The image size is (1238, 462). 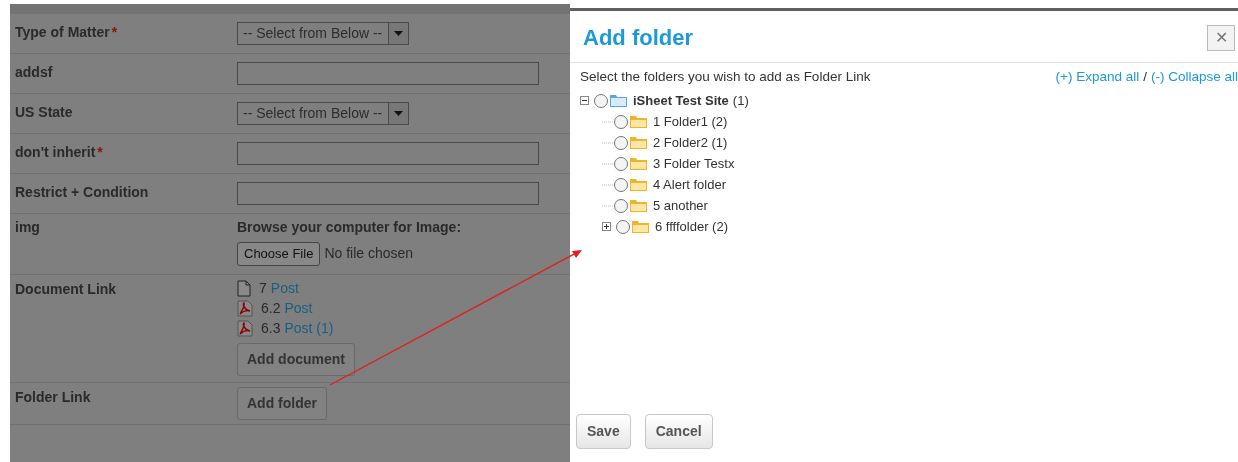 I want to click on add-document-button: Add document, so click(x=296, y=359).